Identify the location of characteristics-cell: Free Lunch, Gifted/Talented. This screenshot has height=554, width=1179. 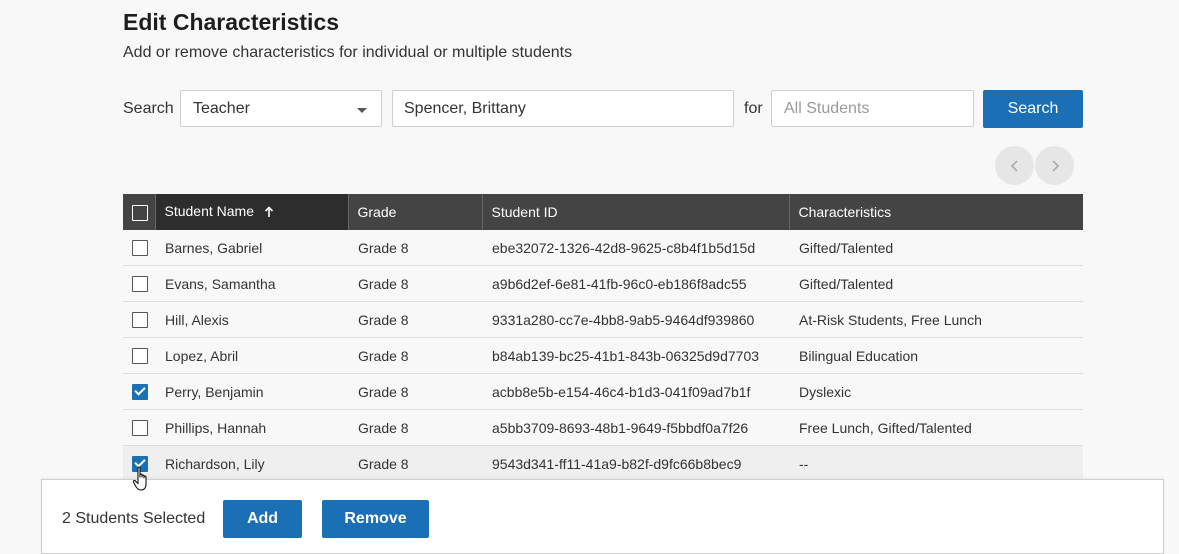
(936, 427).